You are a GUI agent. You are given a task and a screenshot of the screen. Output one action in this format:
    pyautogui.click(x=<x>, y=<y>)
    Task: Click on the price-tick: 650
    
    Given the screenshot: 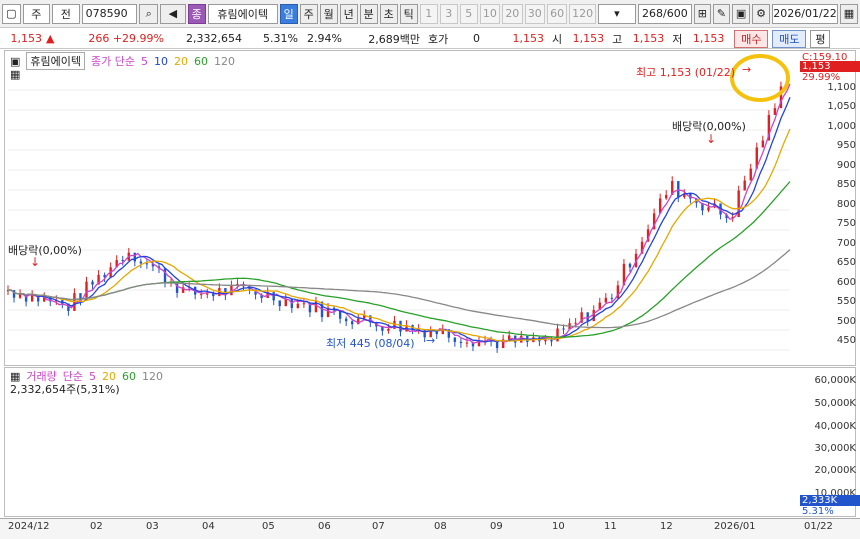 What is the action you would take?
    pyautogui.click(x=846, y=262)
    